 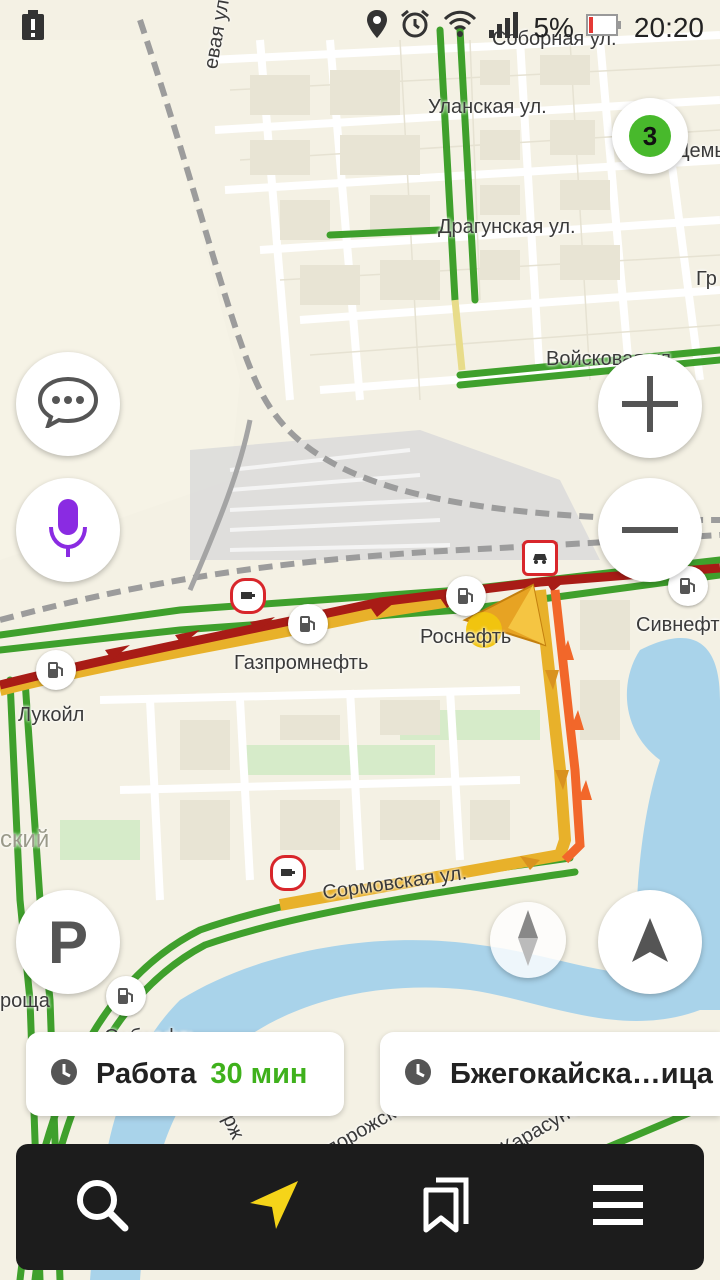 I want to click on my-location-button, so click(x=650, y=942).